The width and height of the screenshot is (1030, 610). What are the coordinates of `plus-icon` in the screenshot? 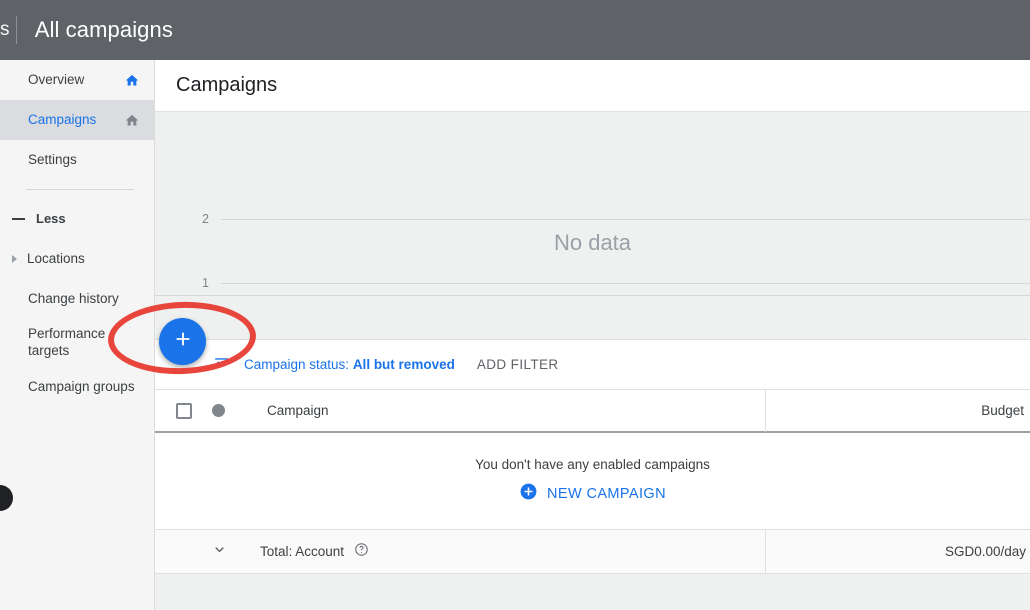 It's located at (183, 341).